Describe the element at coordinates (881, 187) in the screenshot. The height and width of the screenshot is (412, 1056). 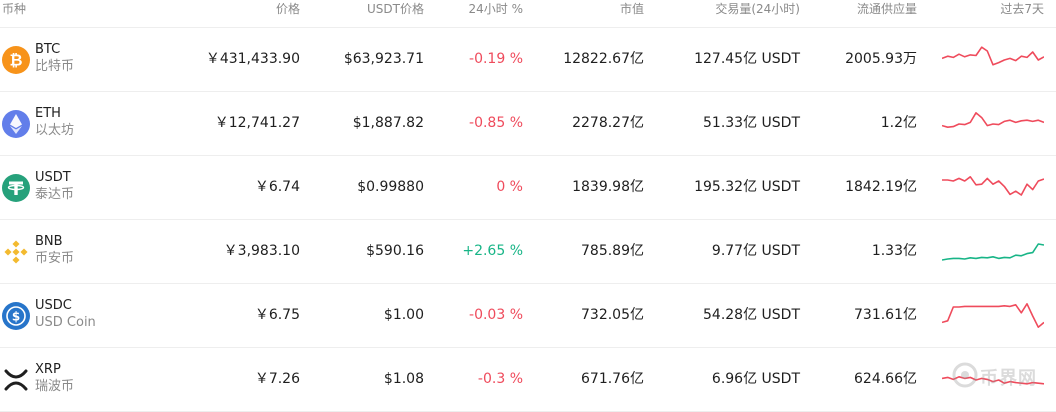
I see `circulating-supply: 1842.19亿` at that location.